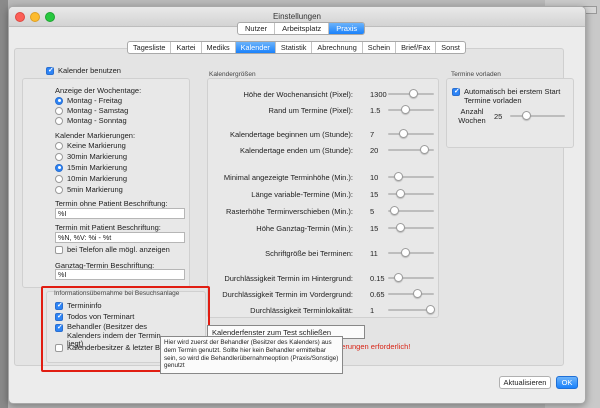  What do you see at coordinates (59, 167) in the screenshot?
I see `radio-15min-button` at bounding box center [59, 167].